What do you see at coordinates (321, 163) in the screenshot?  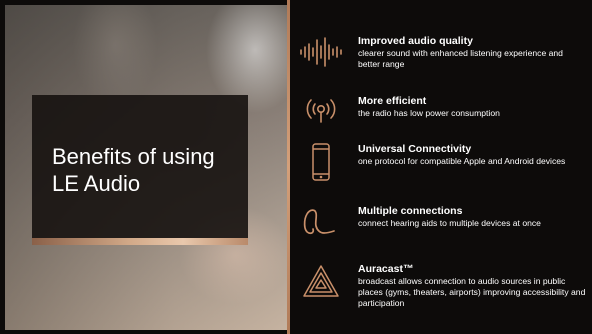 I see `smartphone-icon` at bounding box center [321, 163].